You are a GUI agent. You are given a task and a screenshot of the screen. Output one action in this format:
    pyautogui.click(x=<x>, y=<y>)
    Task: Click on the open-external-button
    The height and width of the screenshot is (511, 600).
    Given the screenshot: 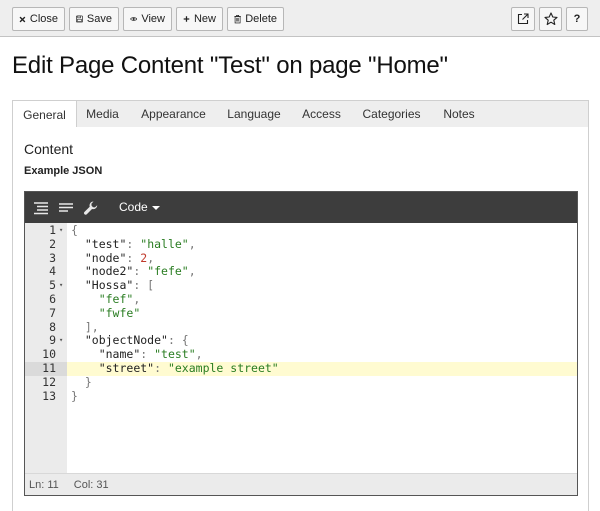 What is the action you would take?
    pyautogui.click(x=523, y=19)
    